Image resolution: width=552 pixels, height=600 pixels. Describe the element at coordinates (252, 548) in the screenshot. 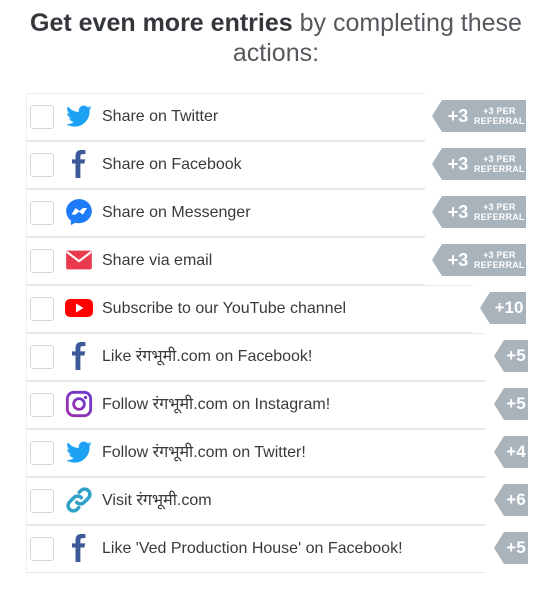

I see `action-label: Like 'Ved Production House' on Facebook!` at that location.